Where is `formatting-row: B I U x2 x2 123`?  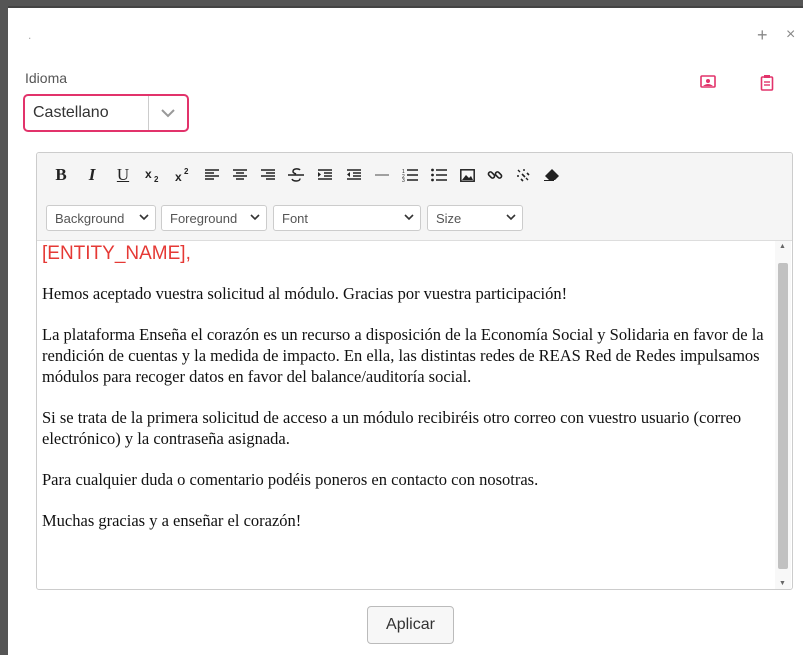
formatting-row: B I U x2 x2 123 is located at coordinates (414, 175).